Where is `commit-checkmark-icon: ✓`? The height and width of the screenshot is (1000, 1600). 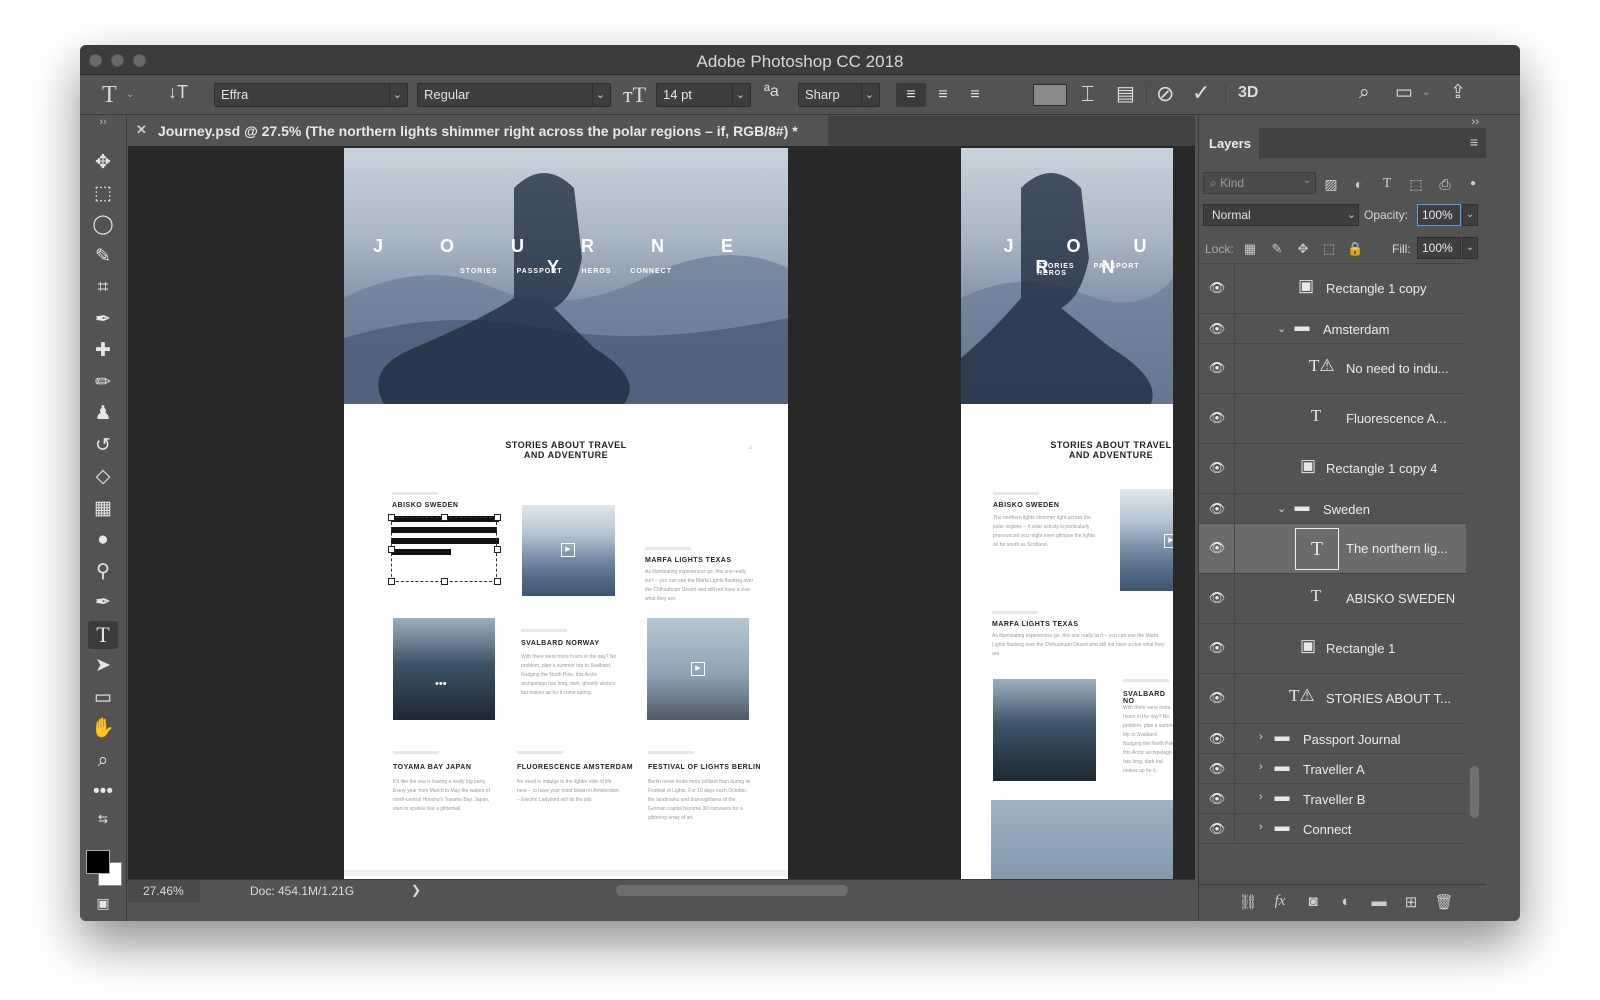 commit-checkmark-icon: ✓ is located at coordinates (1201, 93).